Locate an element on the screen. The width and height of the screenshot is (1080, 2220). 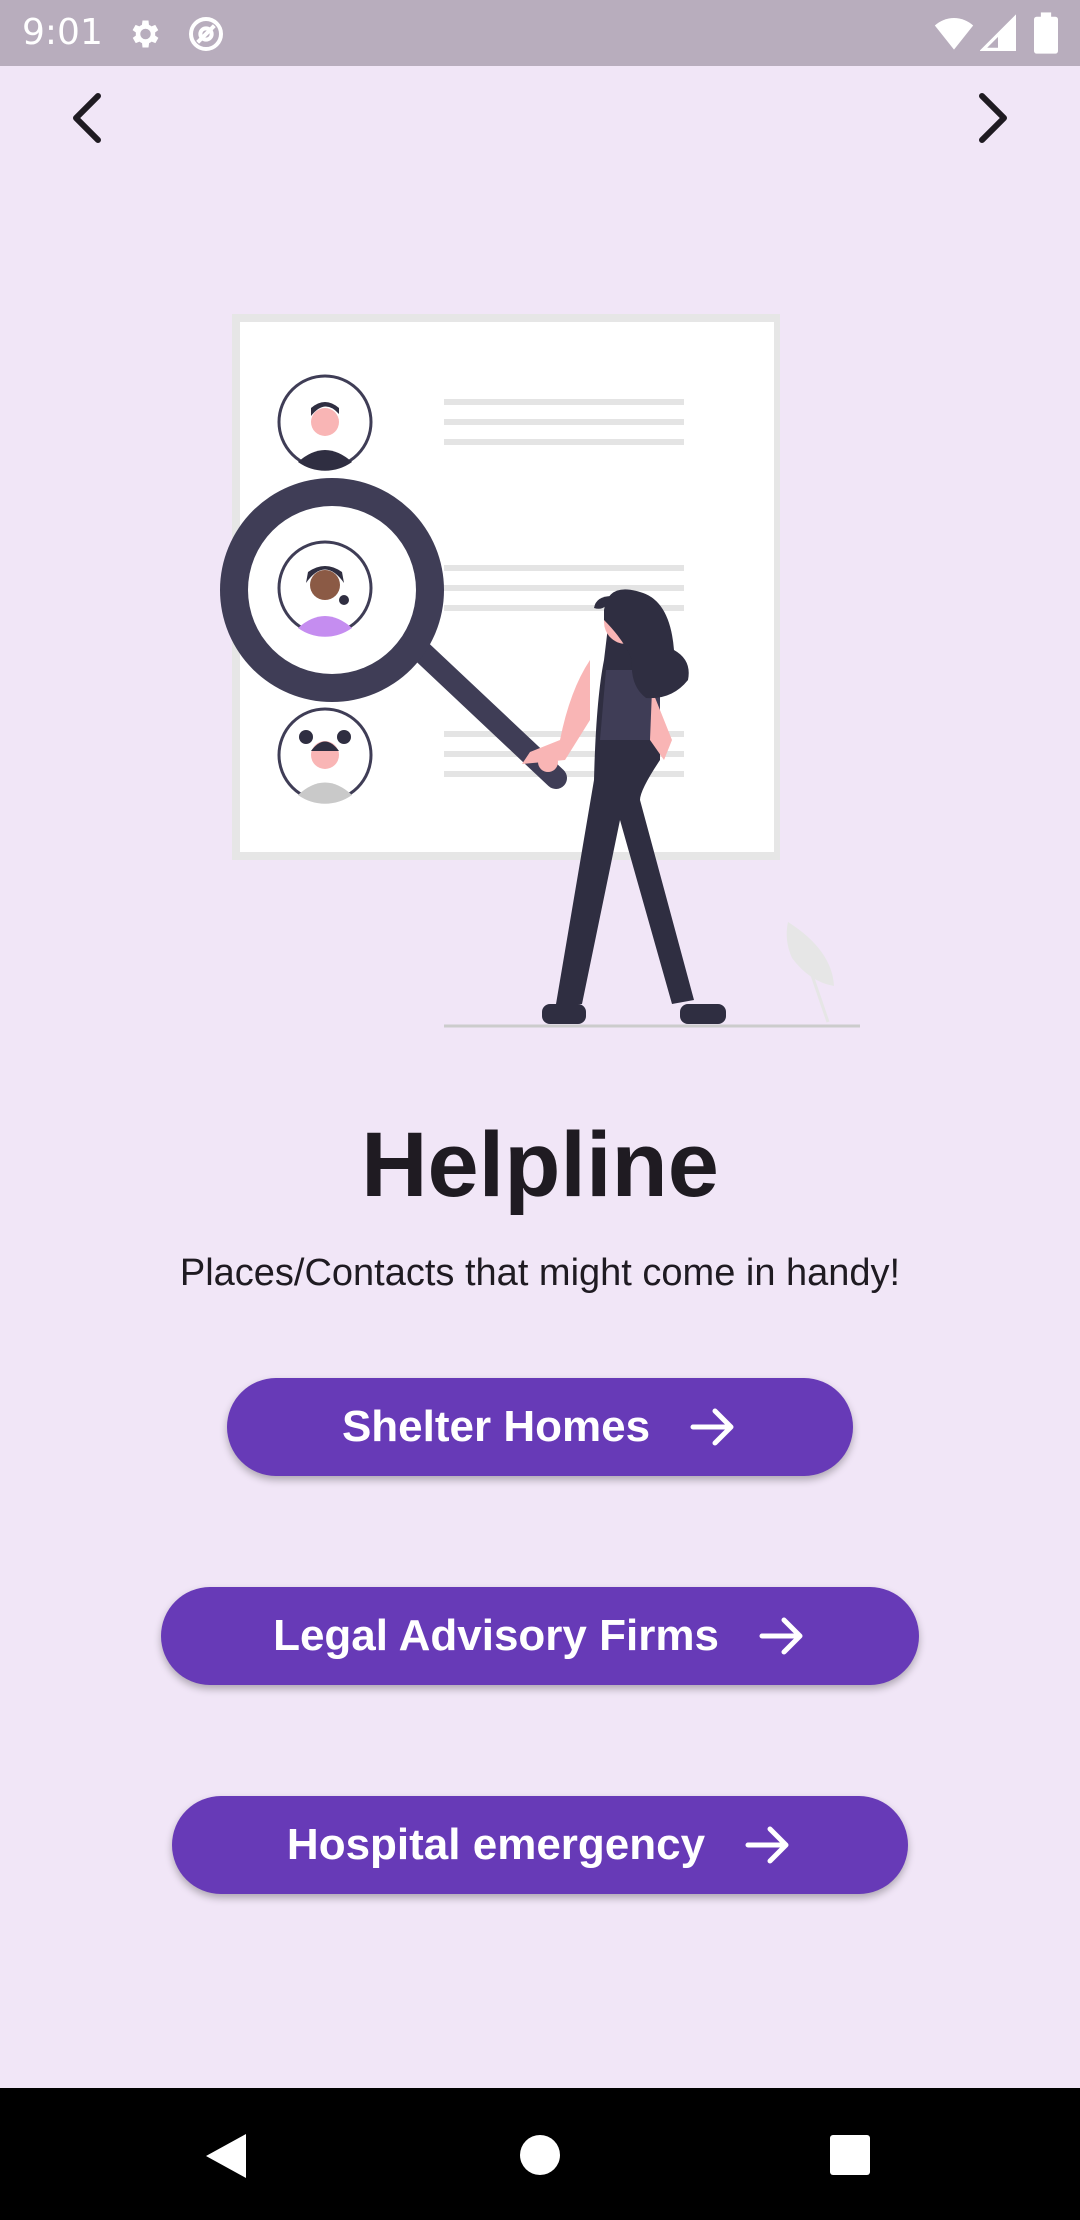
battery-icon is located at coordinates (1046, 33).